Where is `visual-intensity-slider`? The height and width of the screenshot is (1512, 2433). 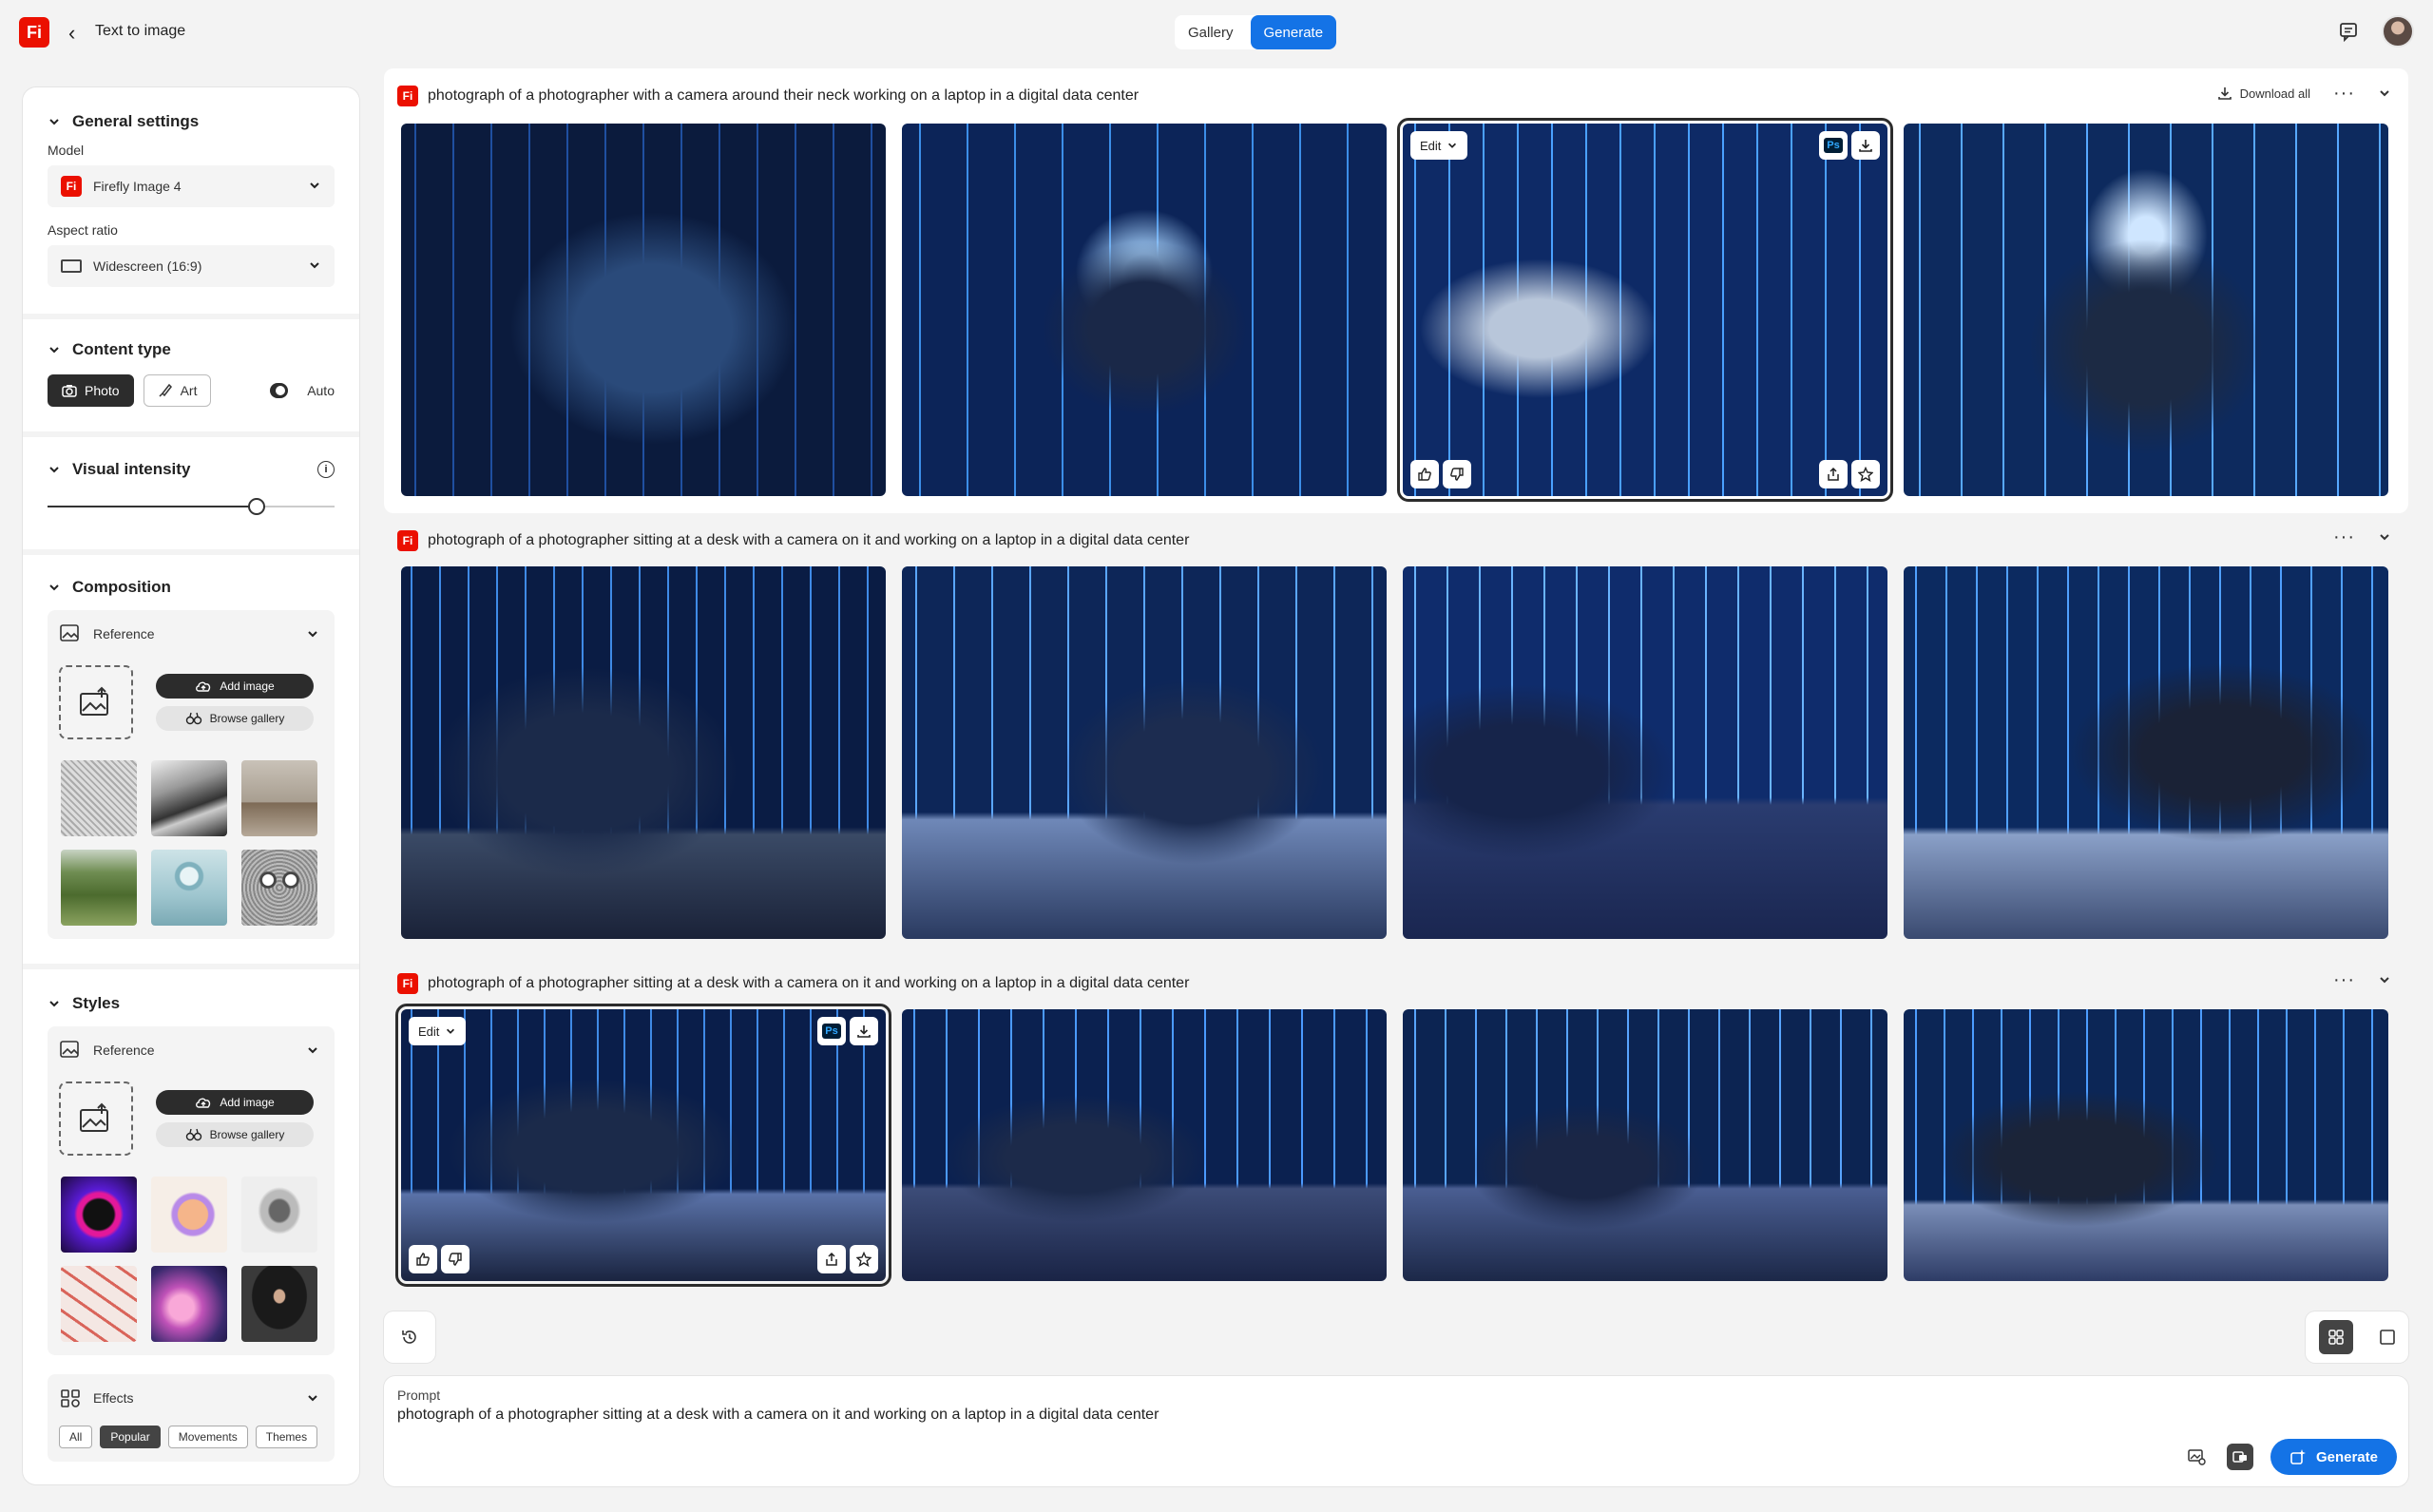 visual-intensity-slider is located at coordinates (191, 506).